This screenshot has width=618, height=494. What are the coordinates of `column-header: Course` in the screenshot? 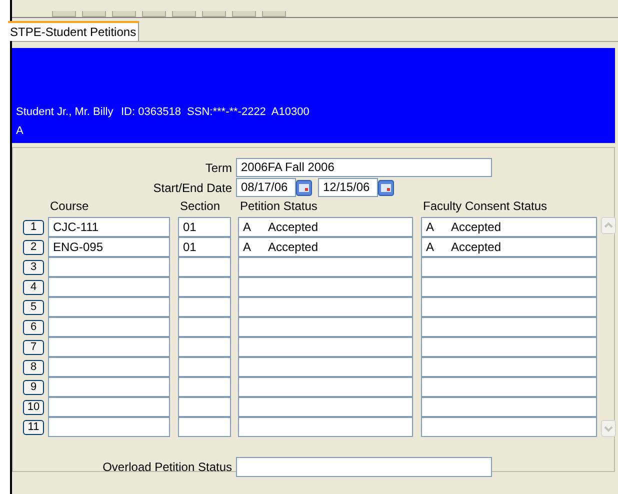 It's located at (70, 206).